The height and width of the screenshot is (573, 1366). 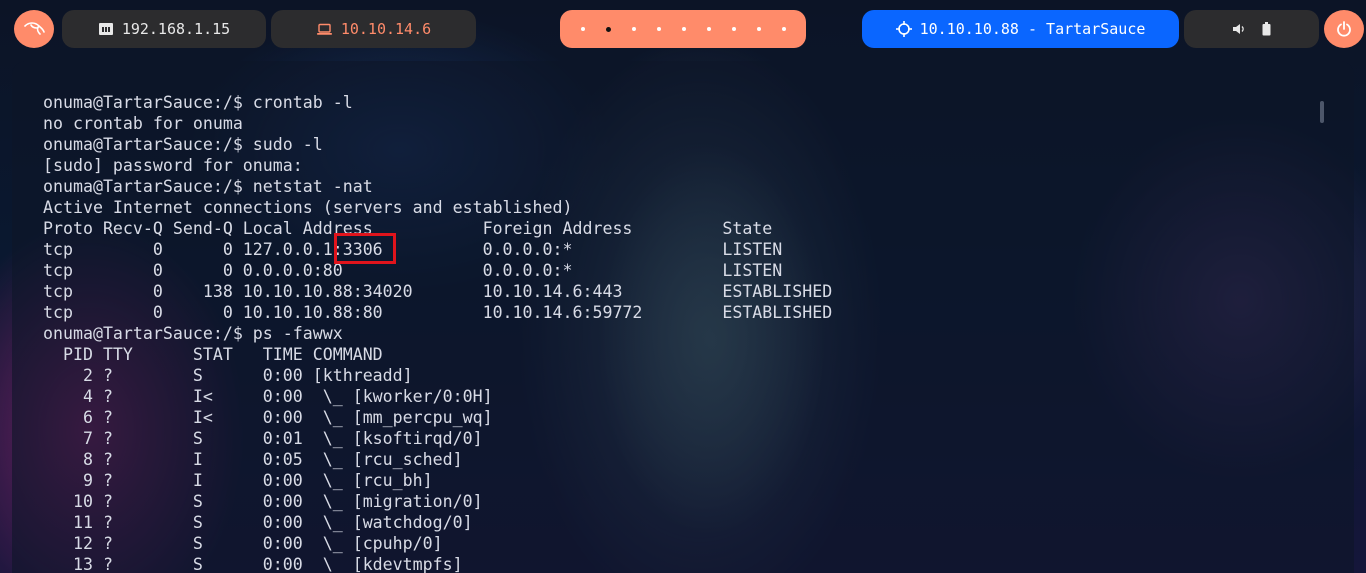 I want to click on vpn-ip-indicator: 10.10.14.6, so click(x=373, y=29).